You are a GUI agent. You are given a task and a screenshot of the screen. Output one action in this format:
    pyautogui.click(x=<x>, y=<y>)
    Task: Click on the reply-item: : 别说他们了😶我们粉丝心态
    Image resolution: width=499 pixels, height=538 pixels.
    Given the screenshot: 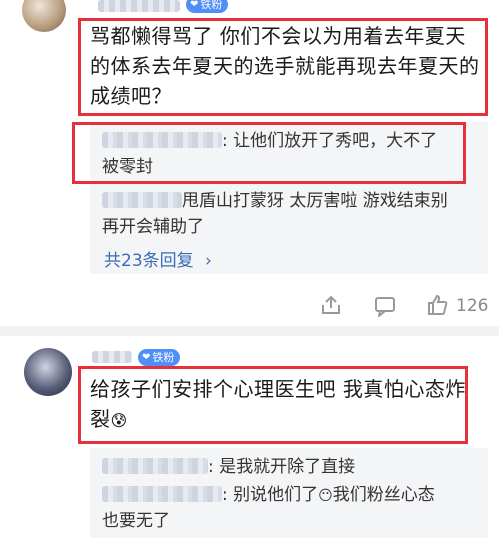 What is the action you would take?
    pyautogui.click(x=268, y=495)
    